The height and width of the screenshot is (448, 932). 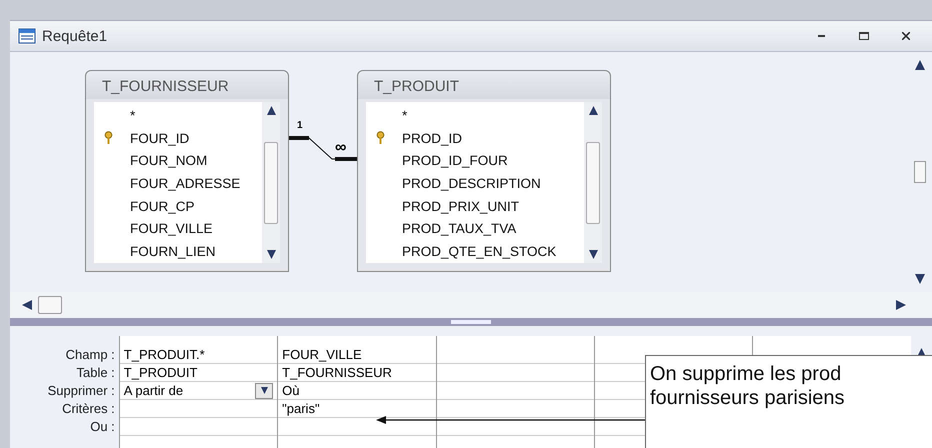 I want to click on table-field-list: T_FOURNISSEUR * FOUR_ID FOUR_NOM FOUR_ADRESSE FOUR_CP FOUR_VILLE FOURN_LIEN, so click(x=187, y=171).